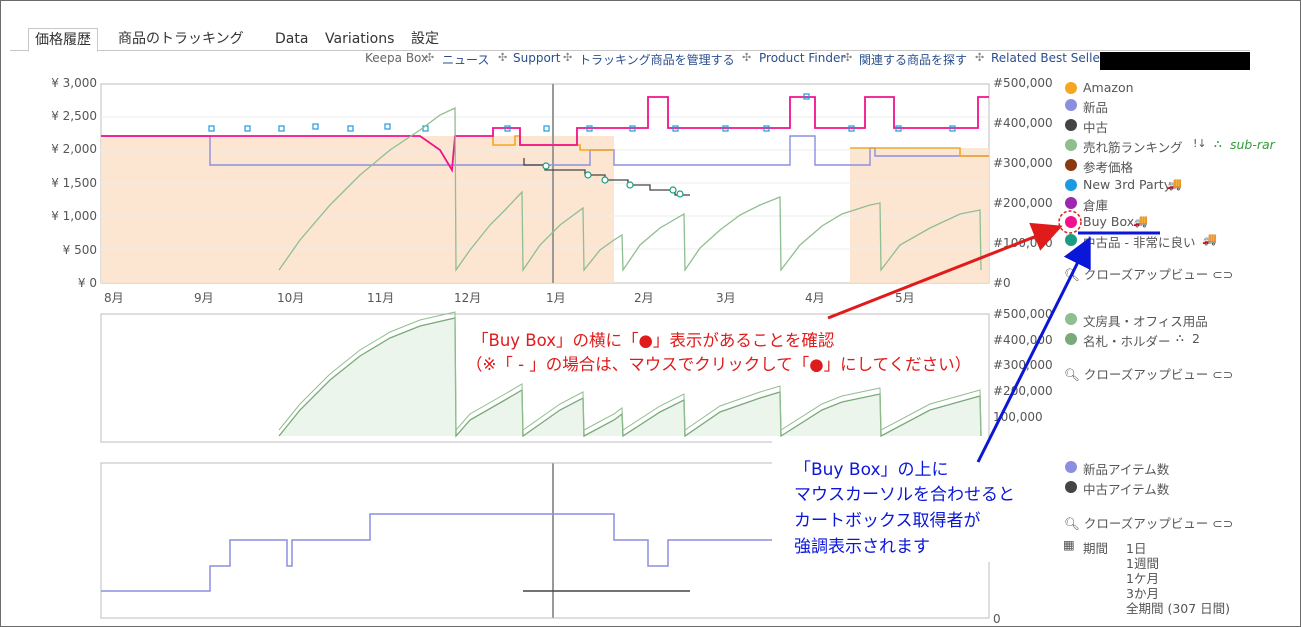 Image resolution: width=1301 pixels, height=627 pixels. What do you see at coordinates (1033, 349) in the screenshot?
I see `blue-arrow` at bounding box center [1033, 349].